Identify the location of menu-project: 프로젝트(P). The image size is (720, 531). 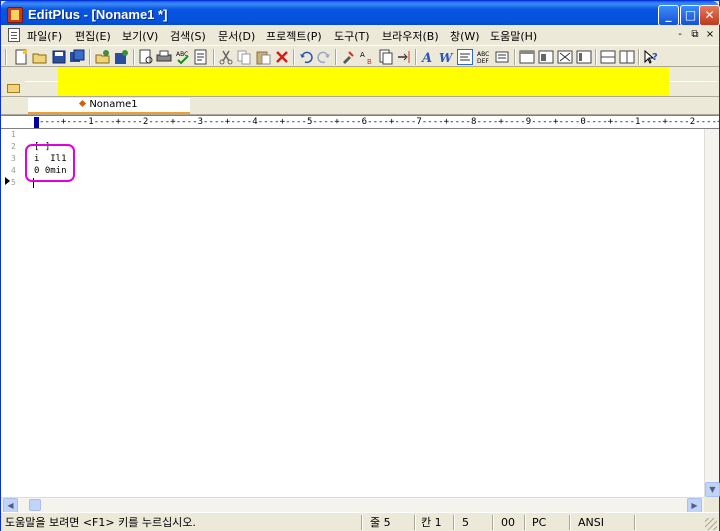
(294, 36).